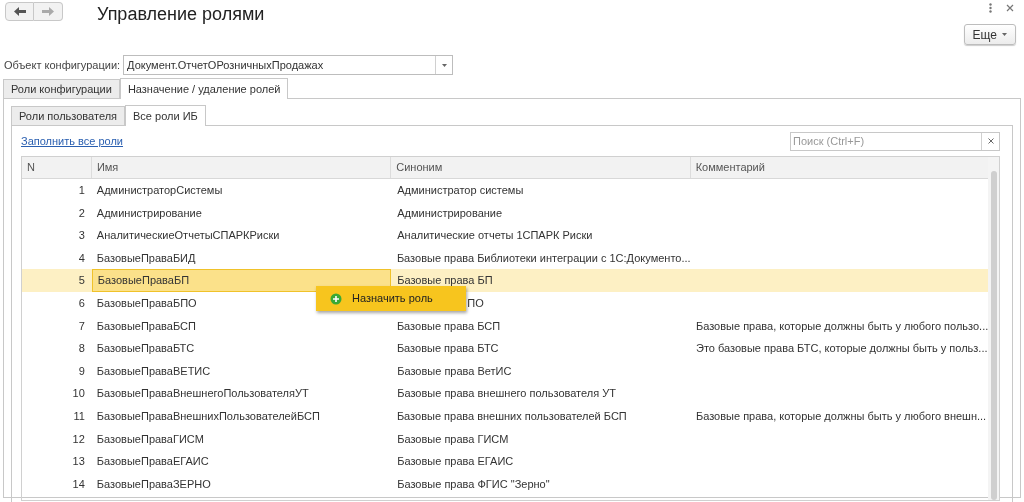 Image resolution: width=1024 pixels, height=502 pixels. I want to click on table-cell: 4, so click(81, 257).